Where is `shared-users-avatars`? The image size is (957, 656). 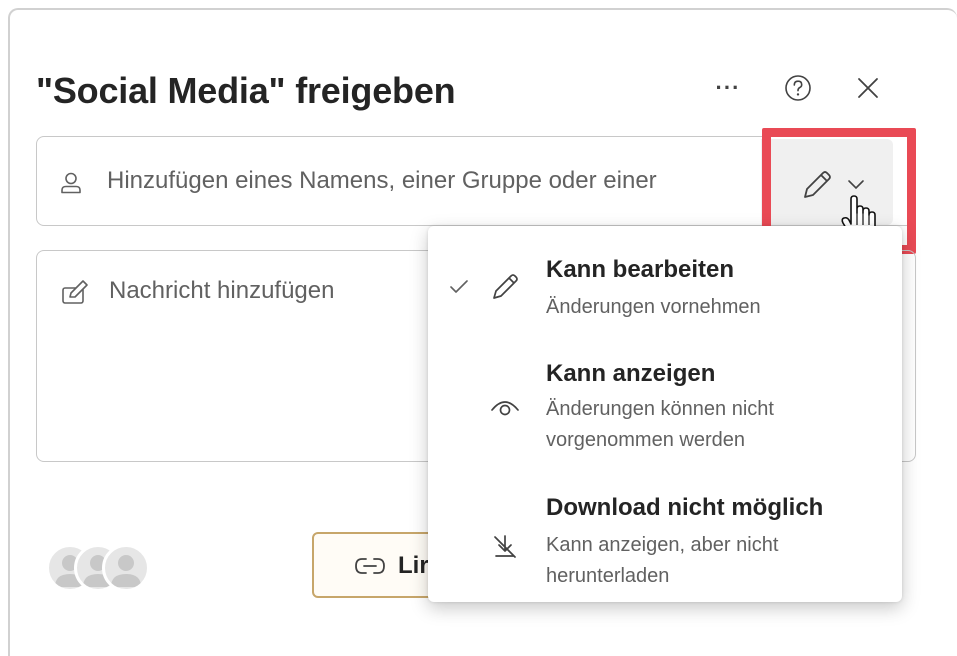 shared-users-avatars is located at coordinates (101, 570).